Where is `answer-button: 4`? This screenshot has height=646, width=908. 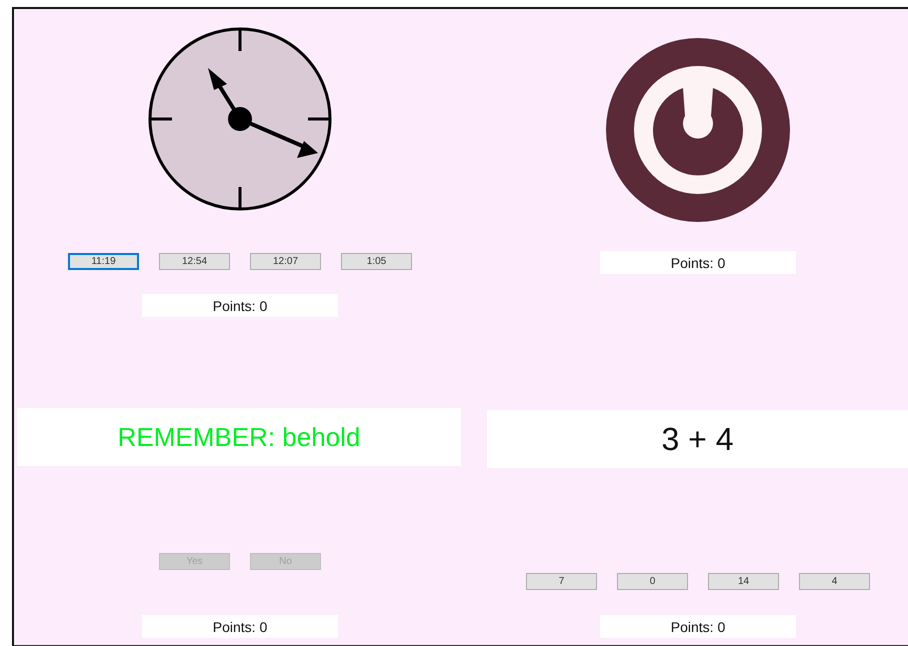 answer-button: 4 is located at coordinates (834, 581).